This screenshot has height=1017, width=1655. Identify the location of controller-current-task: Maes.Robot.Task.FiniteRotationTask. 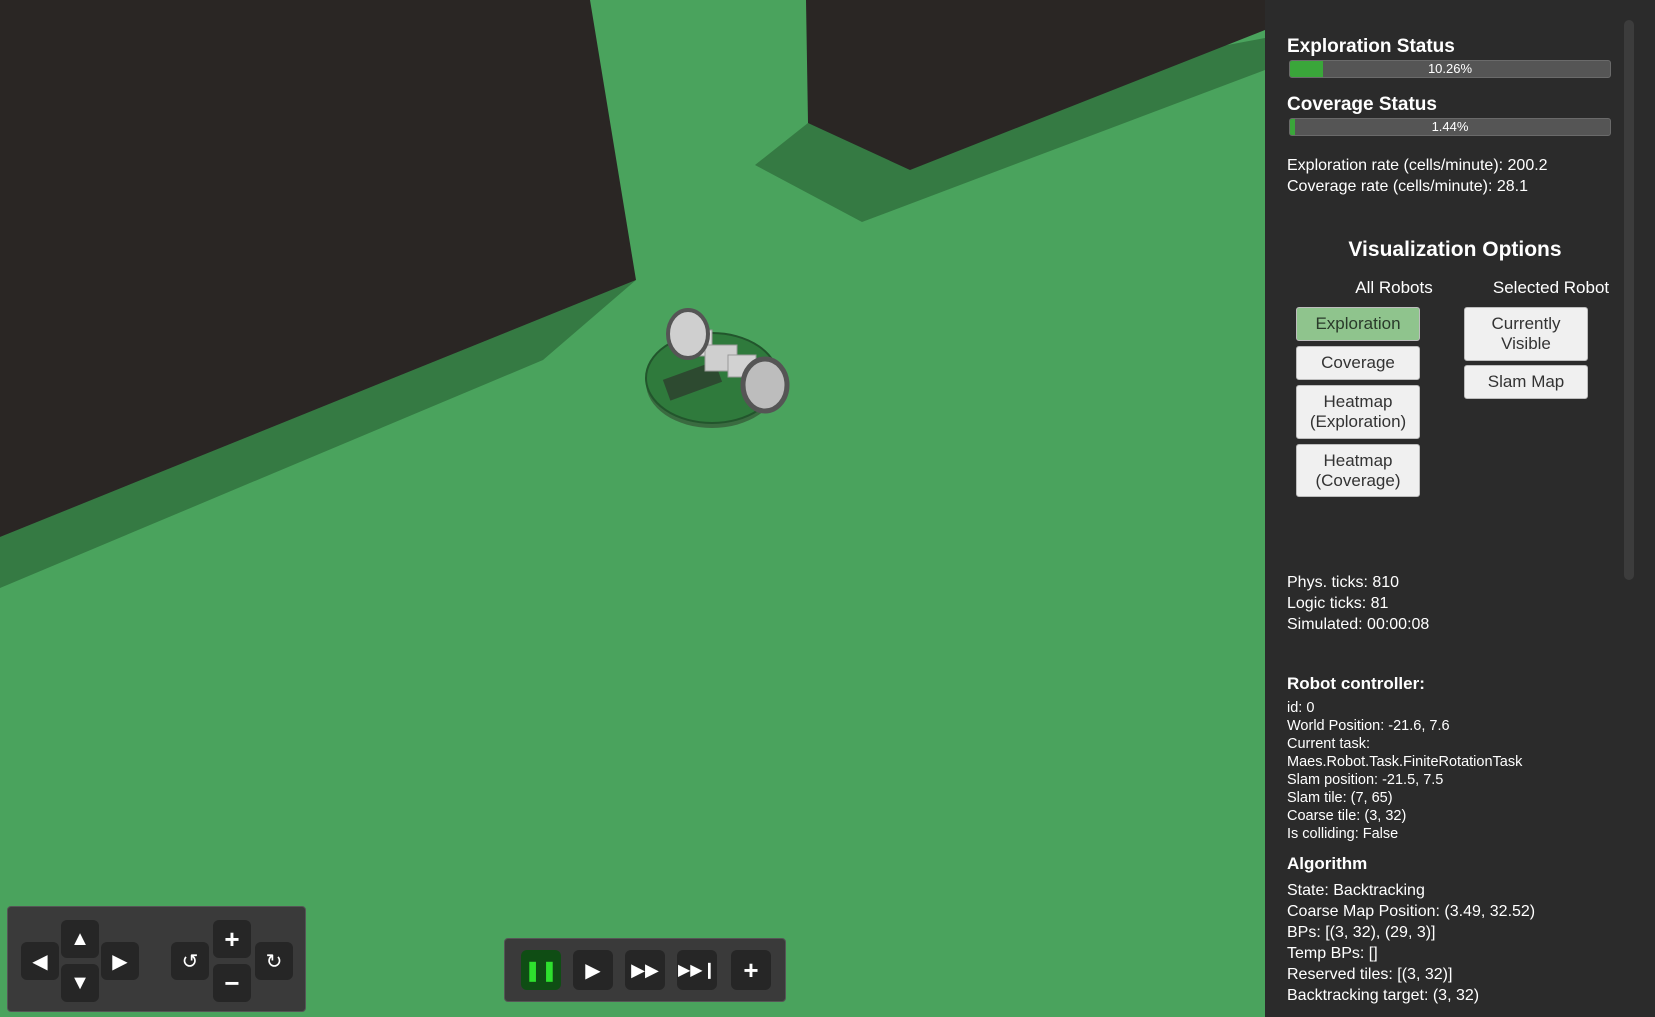
(1405, 762).